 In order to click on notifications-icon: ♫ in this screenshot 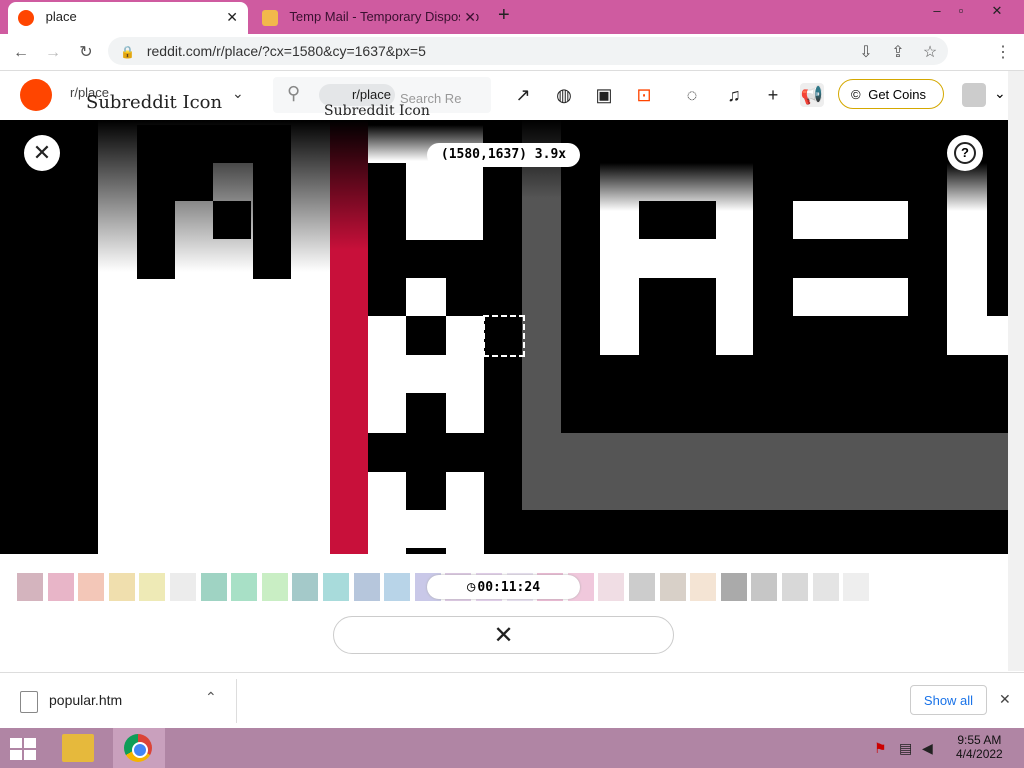, I will do `click(734, 95)`.